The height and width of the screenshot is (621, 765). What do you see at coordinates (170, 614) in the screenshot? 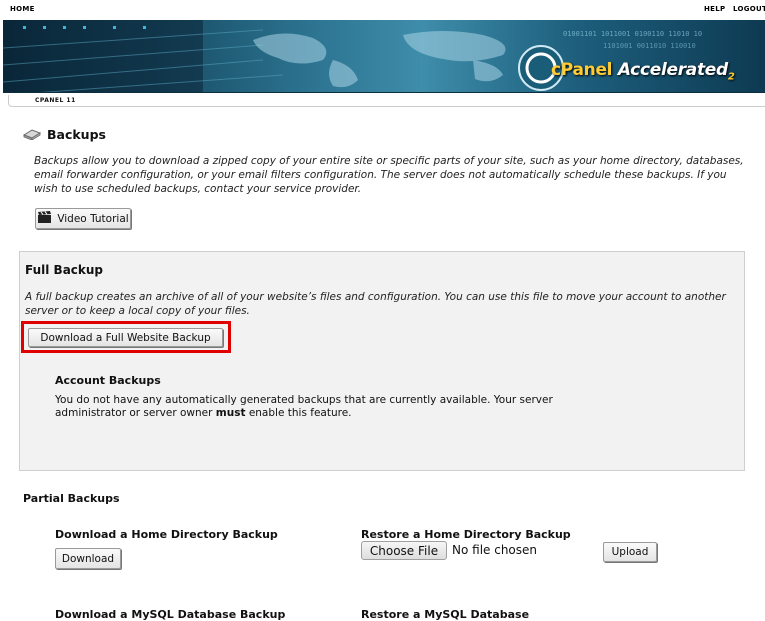
I see `mysql-download-title: Download a MySQL Database Backup` at bounding box center [170, 614].